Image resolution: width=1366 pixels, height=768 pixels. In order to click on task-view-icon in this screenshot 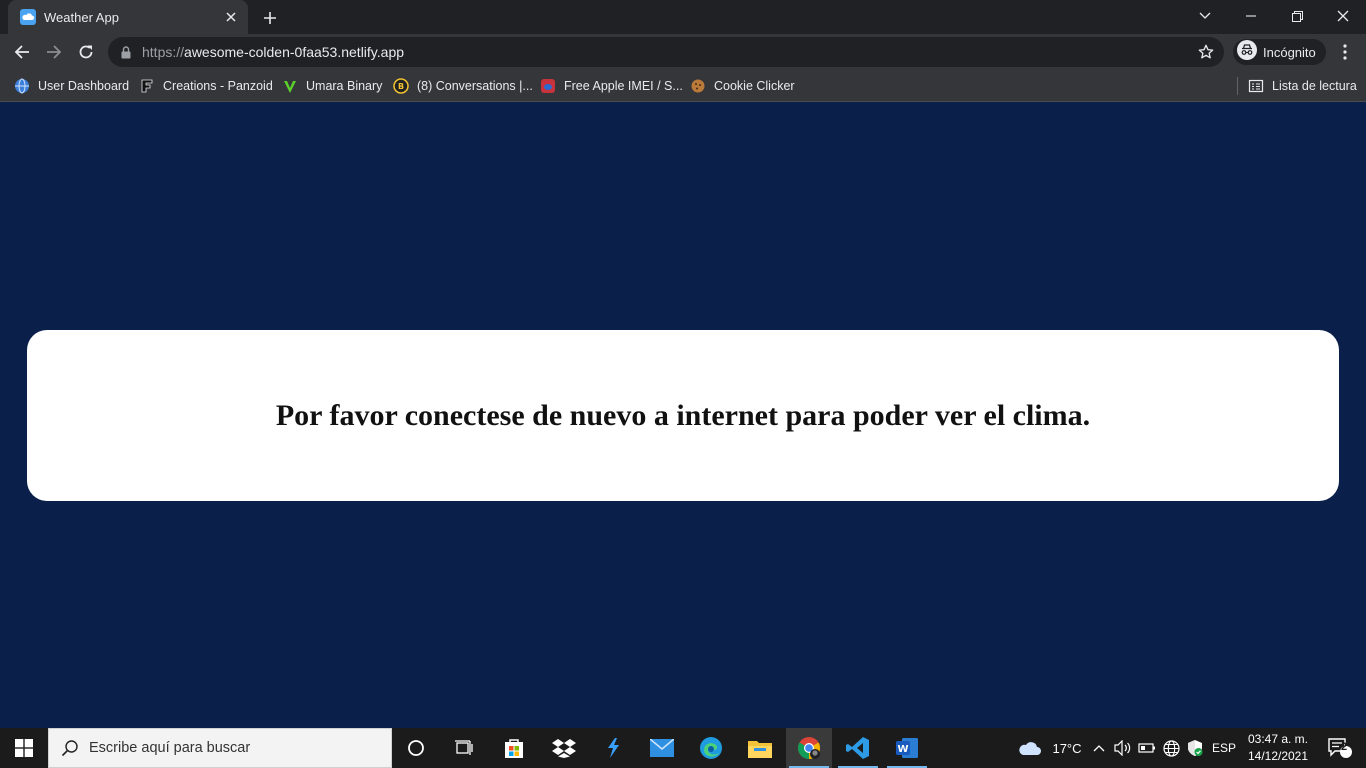, I will do `click(464, 747)`.